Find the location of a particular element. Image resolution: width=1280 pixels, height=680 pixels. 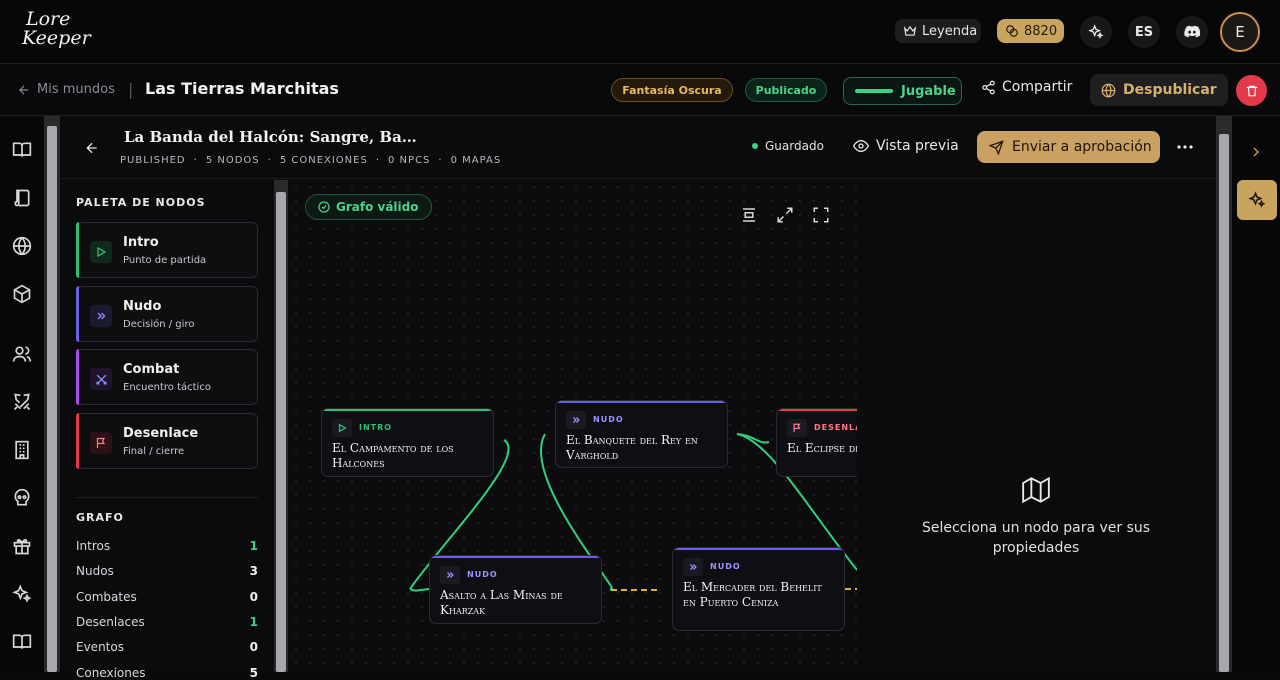

language-label: ES is located at coordinates (1144, 32).